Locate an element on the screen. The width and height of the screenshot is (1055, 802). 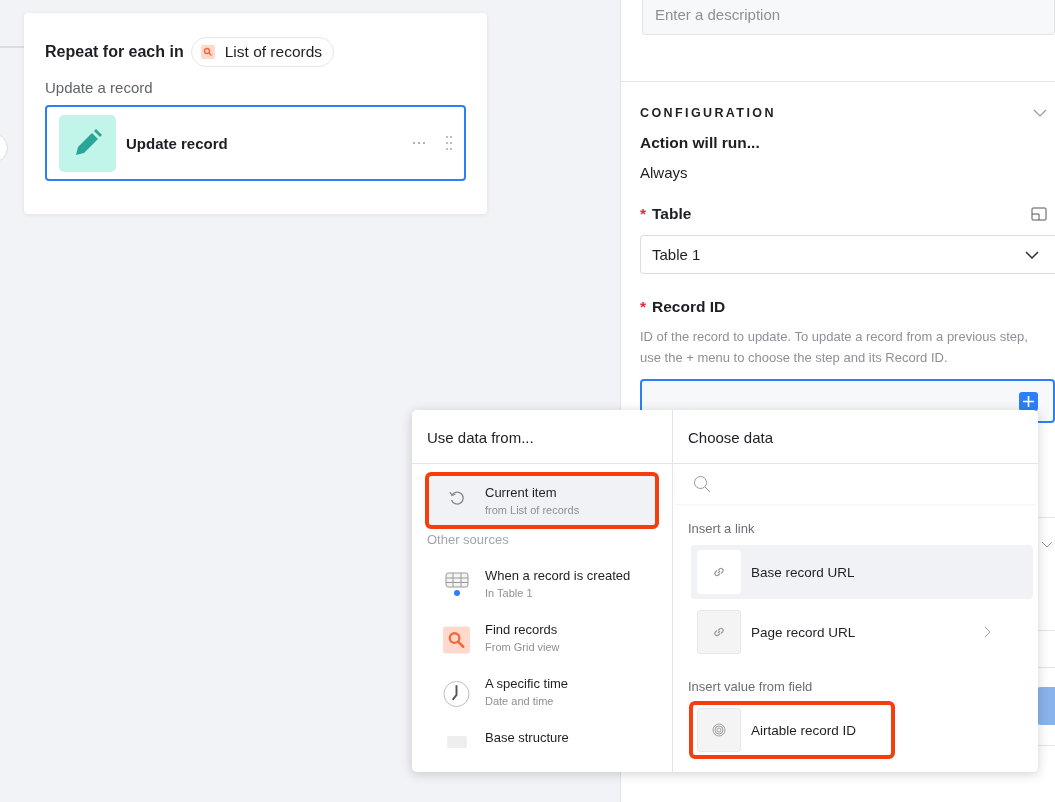
source-title: Current item is located at coordinates (521, 492).